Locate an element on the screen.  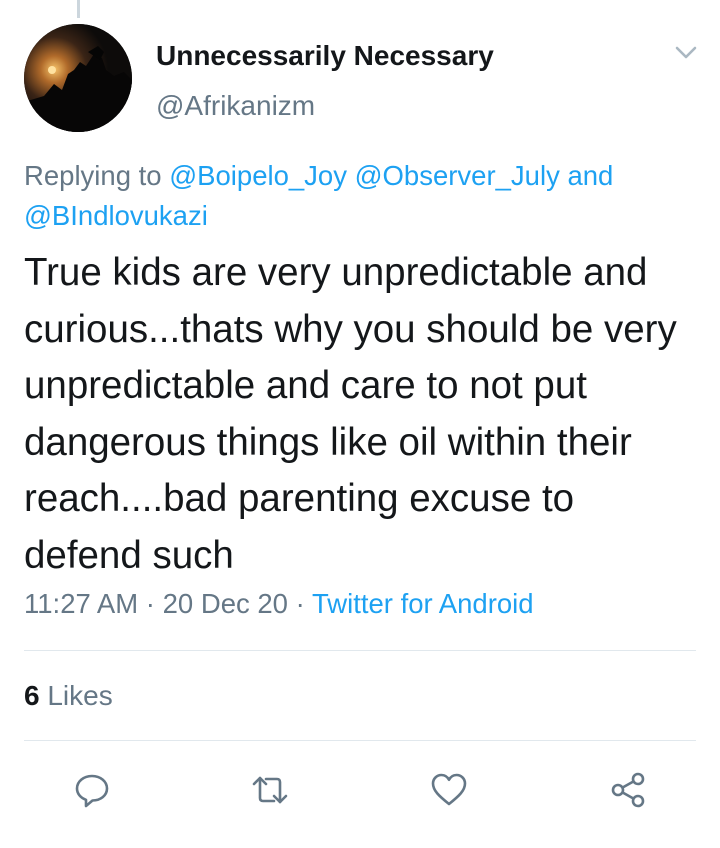
retweet-button is located at coordinates (270, 790).